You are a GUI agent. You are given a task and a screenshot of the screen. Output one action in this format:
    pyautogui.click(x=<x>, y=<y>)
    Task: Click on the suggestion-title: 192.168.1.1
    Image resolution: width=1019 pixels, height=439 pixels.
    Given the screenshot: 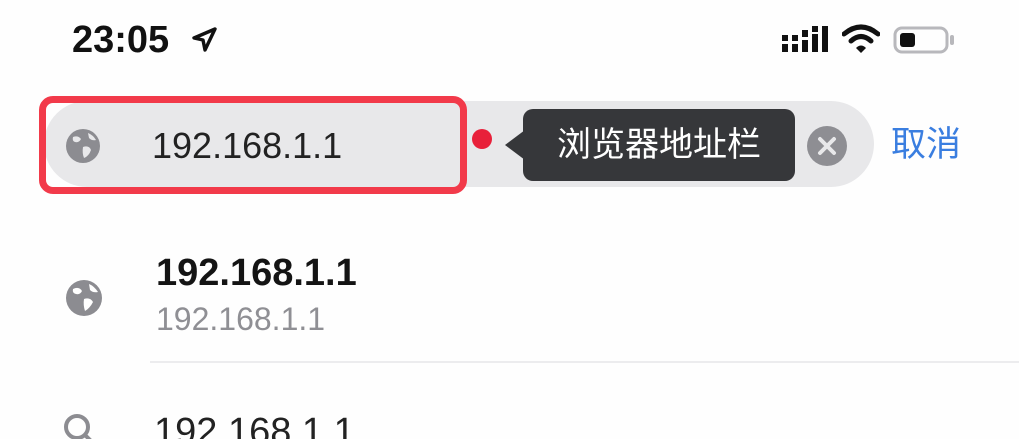 What is the action you would take?
    pyautogui.click(x=256, y=273)
    